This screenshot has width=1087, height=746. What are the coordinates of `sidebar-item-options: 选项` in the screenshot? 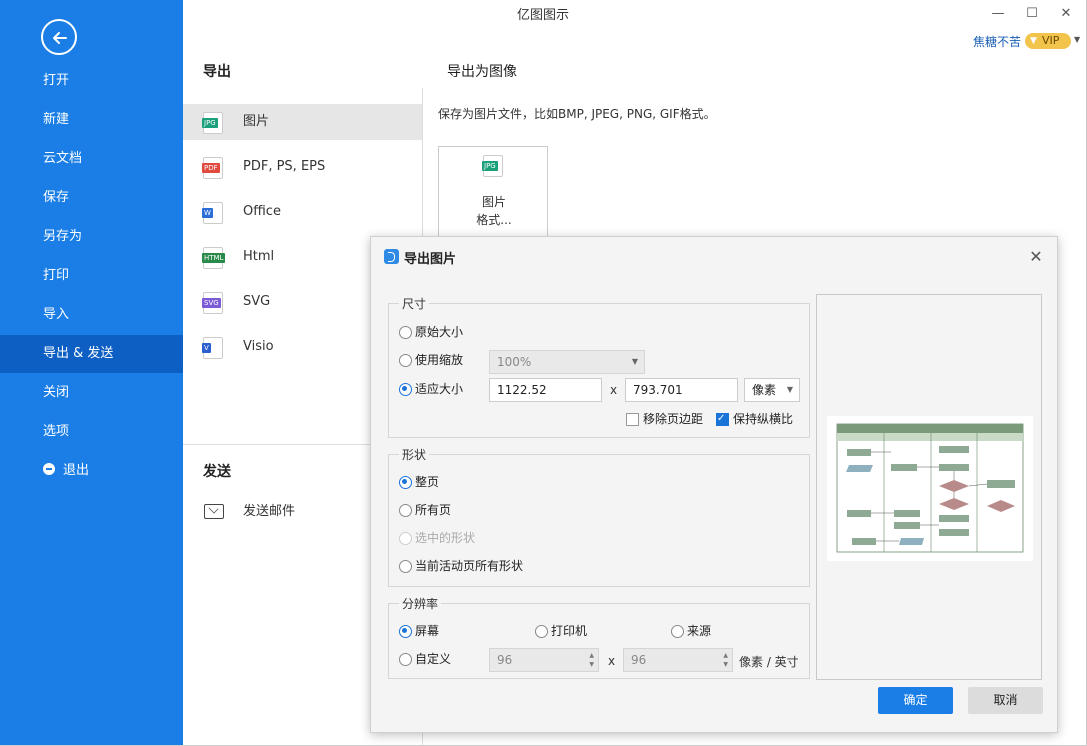 It's located at (91, 432).